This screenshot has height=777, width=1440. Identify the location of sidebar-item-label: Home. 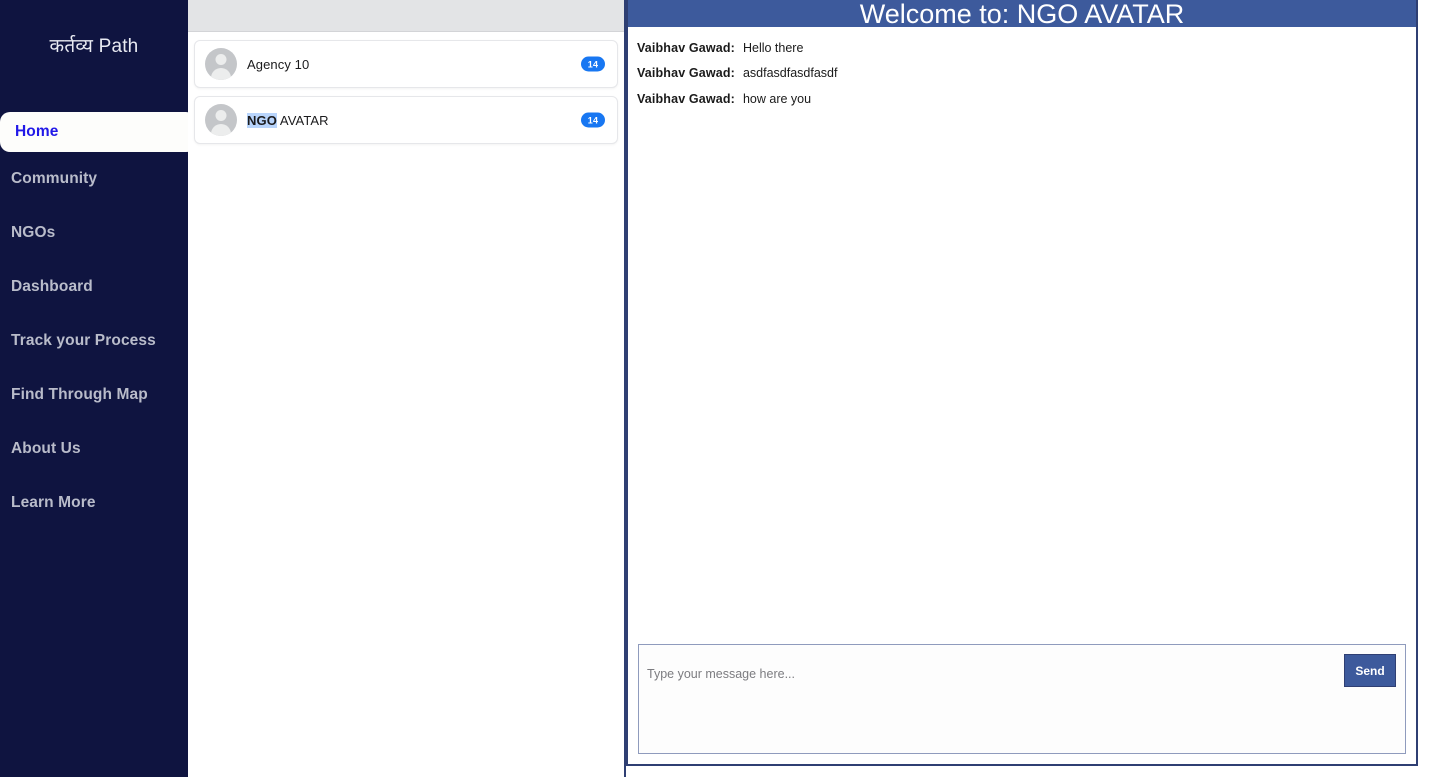
(37, 131).